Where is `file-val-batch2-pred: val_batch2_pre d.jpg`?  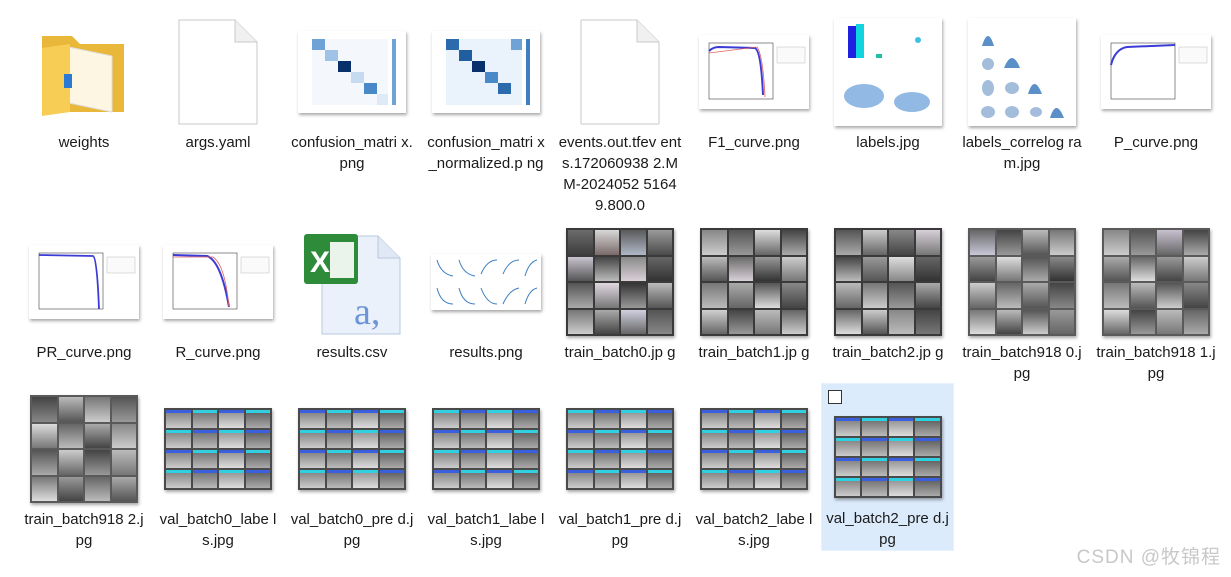
file-val-batch2-pred: val_batch2_pre d.jpg is located at coordinates (887, 467).